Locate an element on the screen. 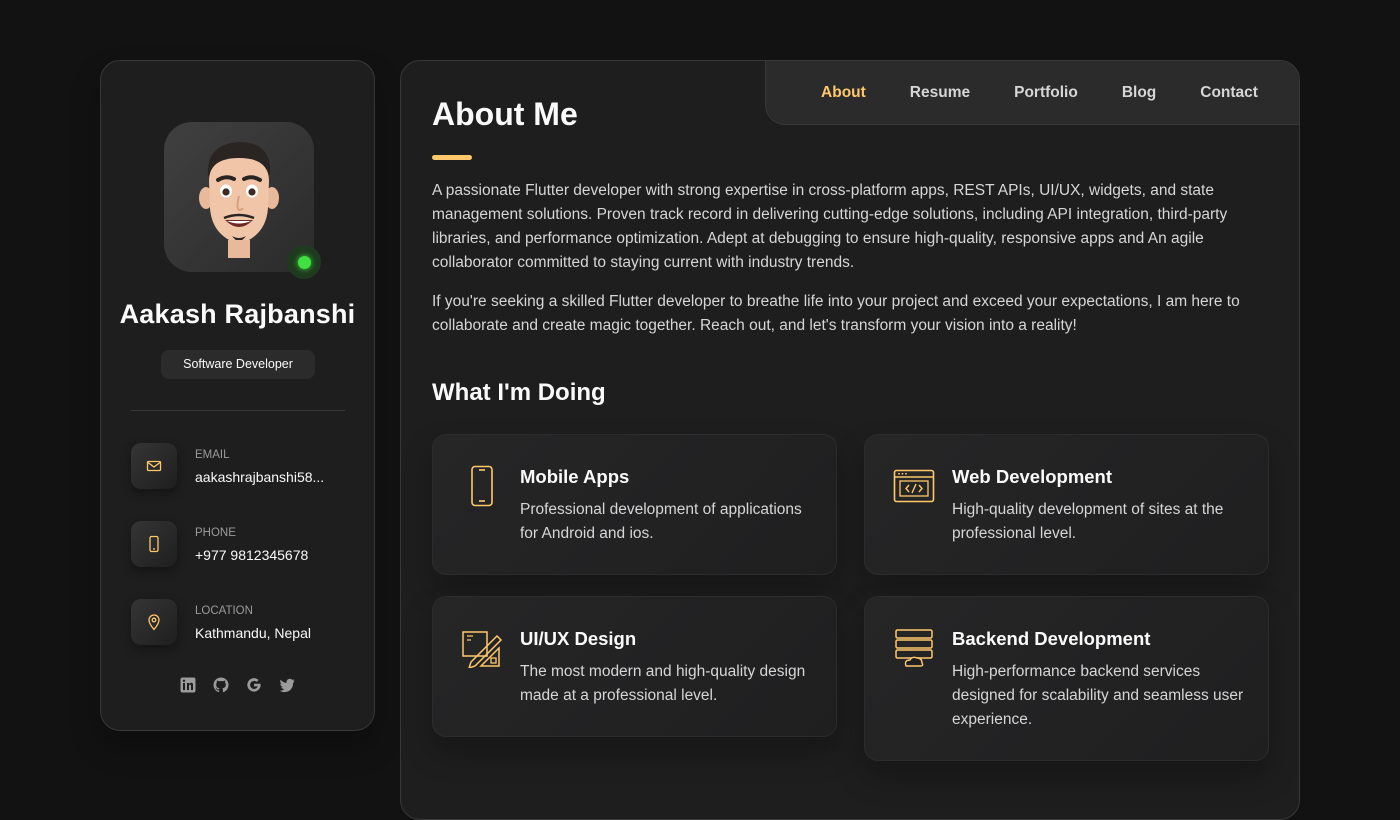 Image resolution: width=1400 pixels, height=820 pixels. phone-icon is located at coordinates (154, 544).